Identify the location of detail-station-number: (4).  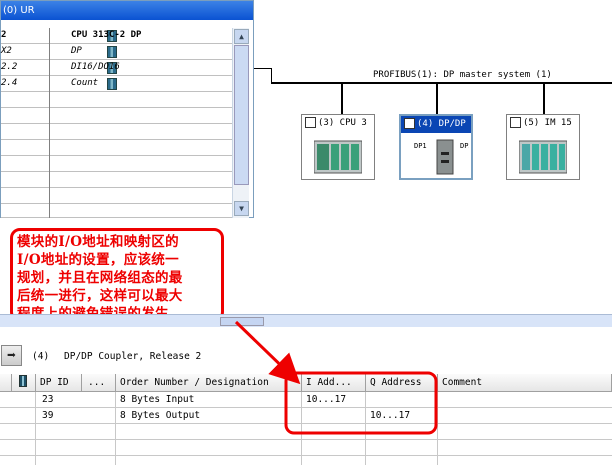
(41, 356).